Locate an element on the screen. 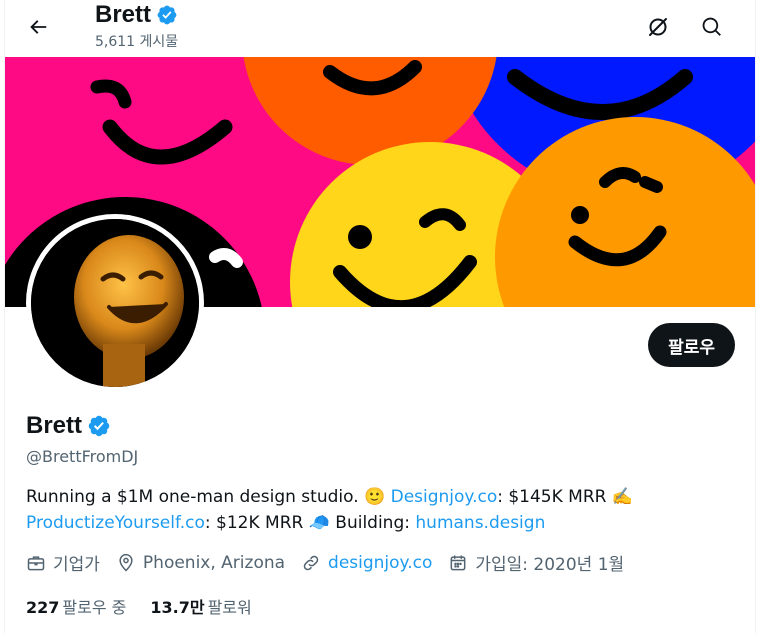 This screenshot has width=763, height=633. profile-name: Brett is located at coordinates (54, 425).